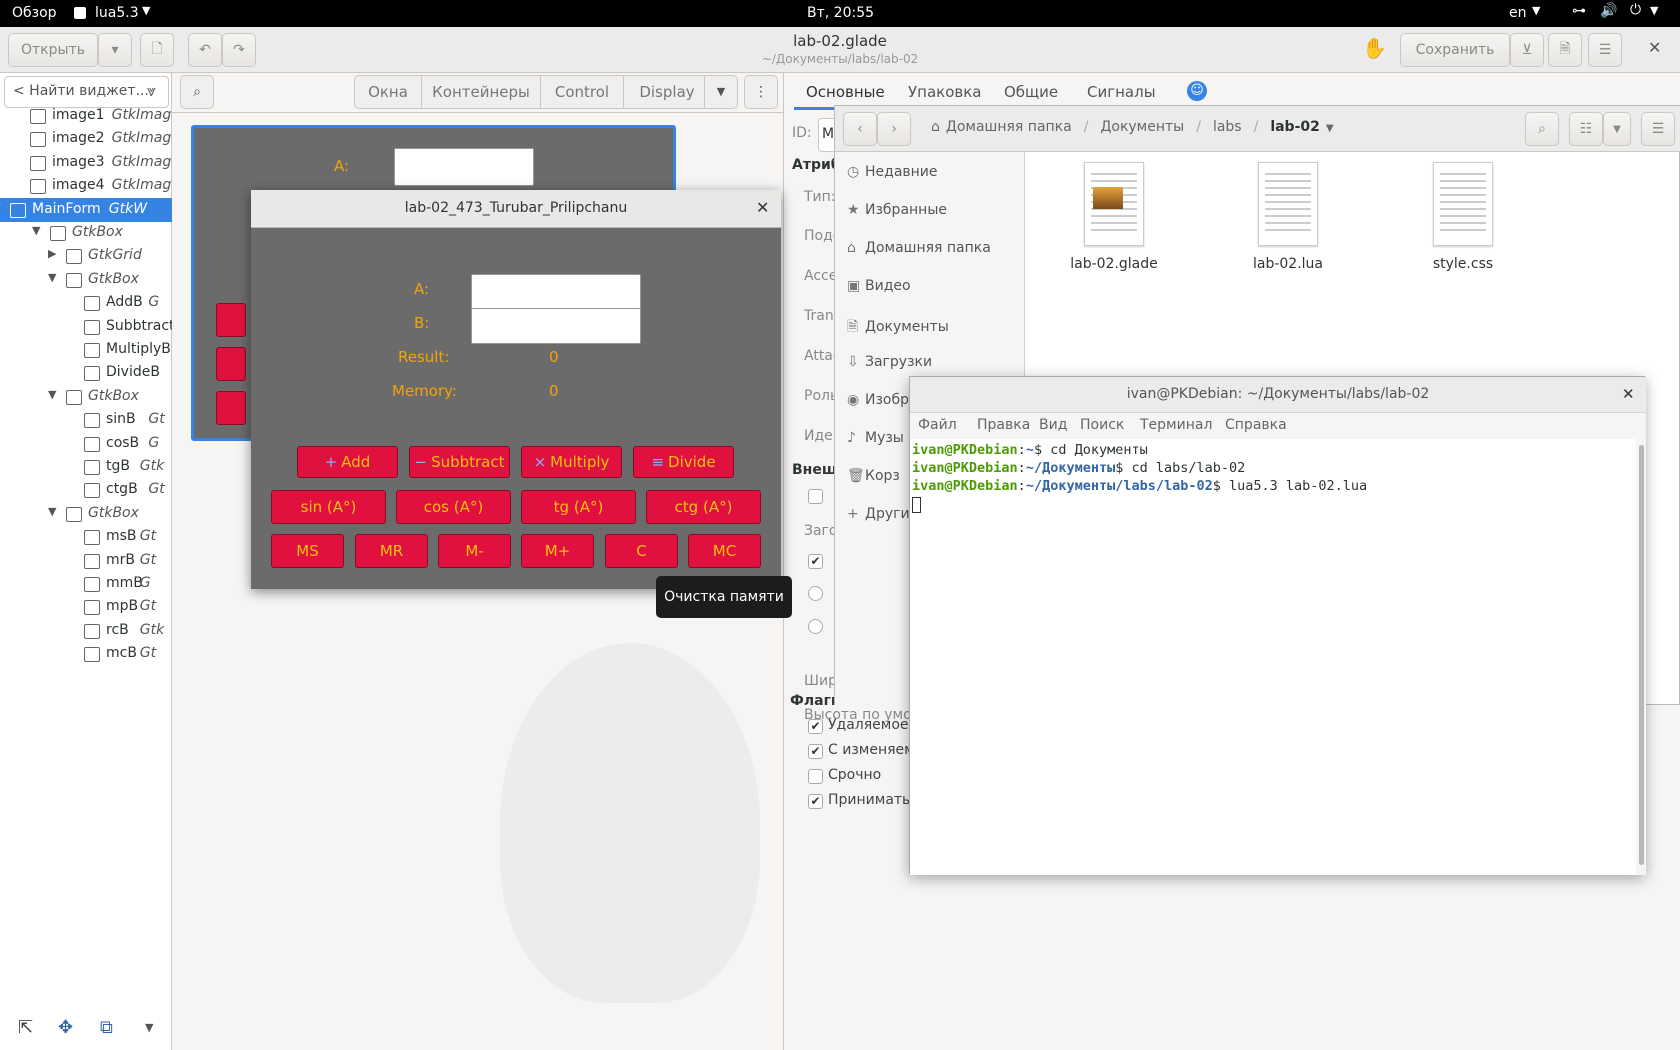  I want to click on sidebar-item-8: 🗑Корз, so click(873, 476).